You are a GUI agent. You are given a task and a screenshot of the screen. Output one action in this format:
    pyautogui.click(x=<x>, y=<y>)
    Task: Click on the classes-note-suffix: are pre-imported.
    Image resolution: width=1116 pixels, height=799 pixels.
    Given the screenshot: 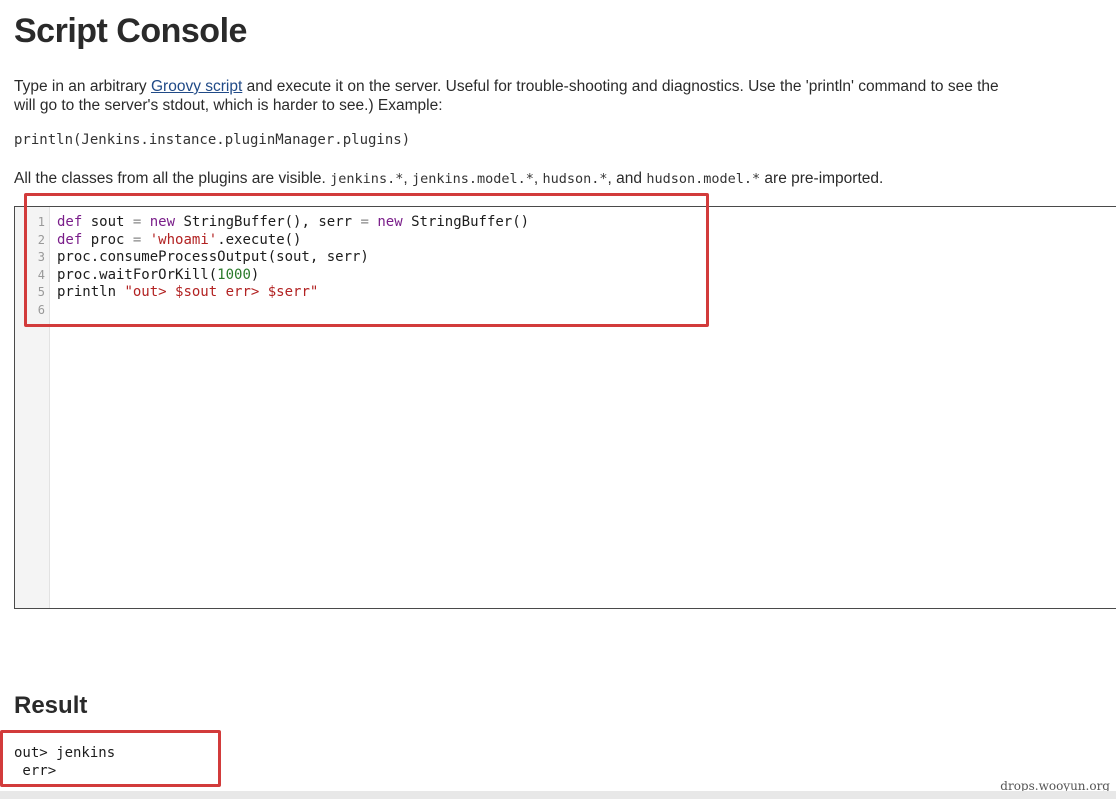 What is the action you would take?
    pyautogui.click(x=822, y=178)
    